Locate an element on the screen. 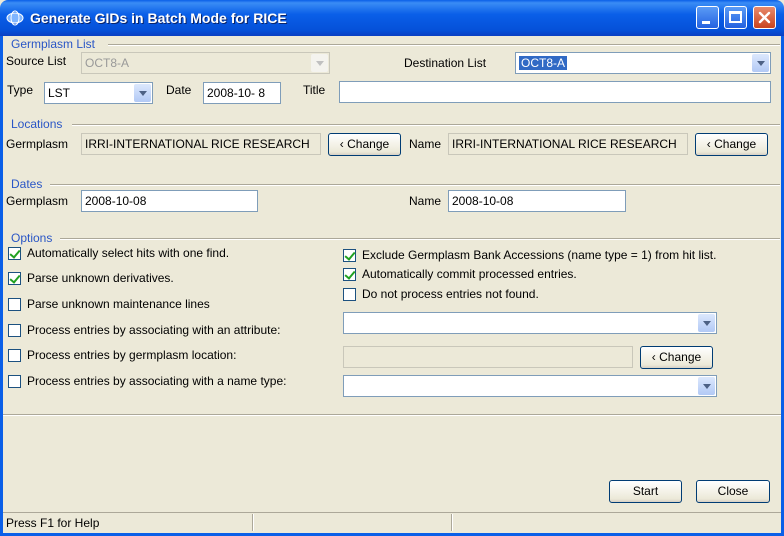 The width and height of the screenshot is (784, 536). by-location-checkbox is located at coordinates (14, 355).